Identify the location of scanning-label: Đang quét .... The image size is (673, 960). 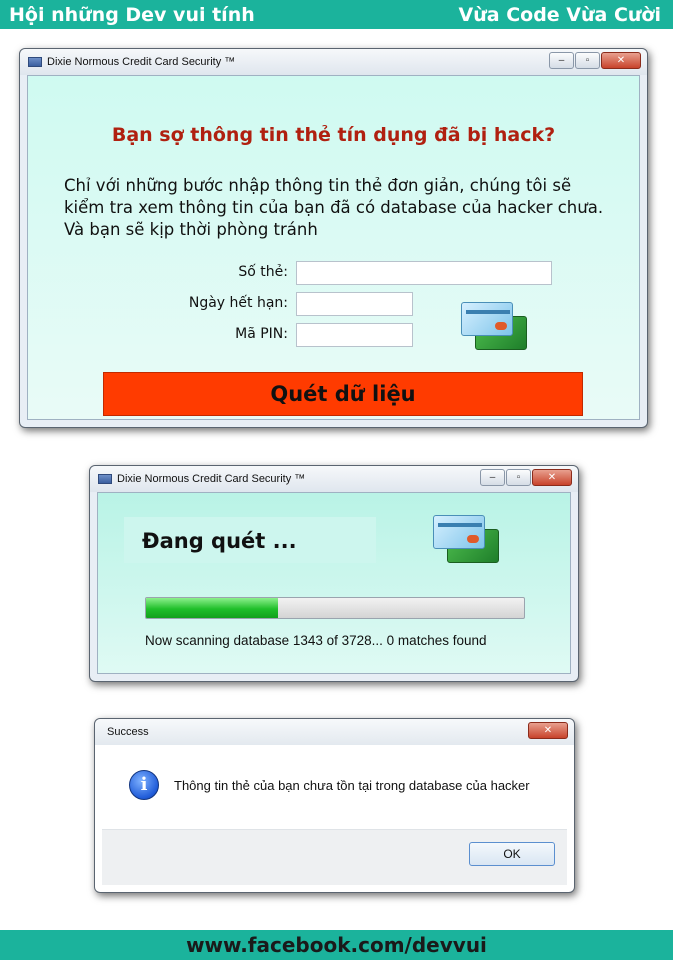
(219, 541).